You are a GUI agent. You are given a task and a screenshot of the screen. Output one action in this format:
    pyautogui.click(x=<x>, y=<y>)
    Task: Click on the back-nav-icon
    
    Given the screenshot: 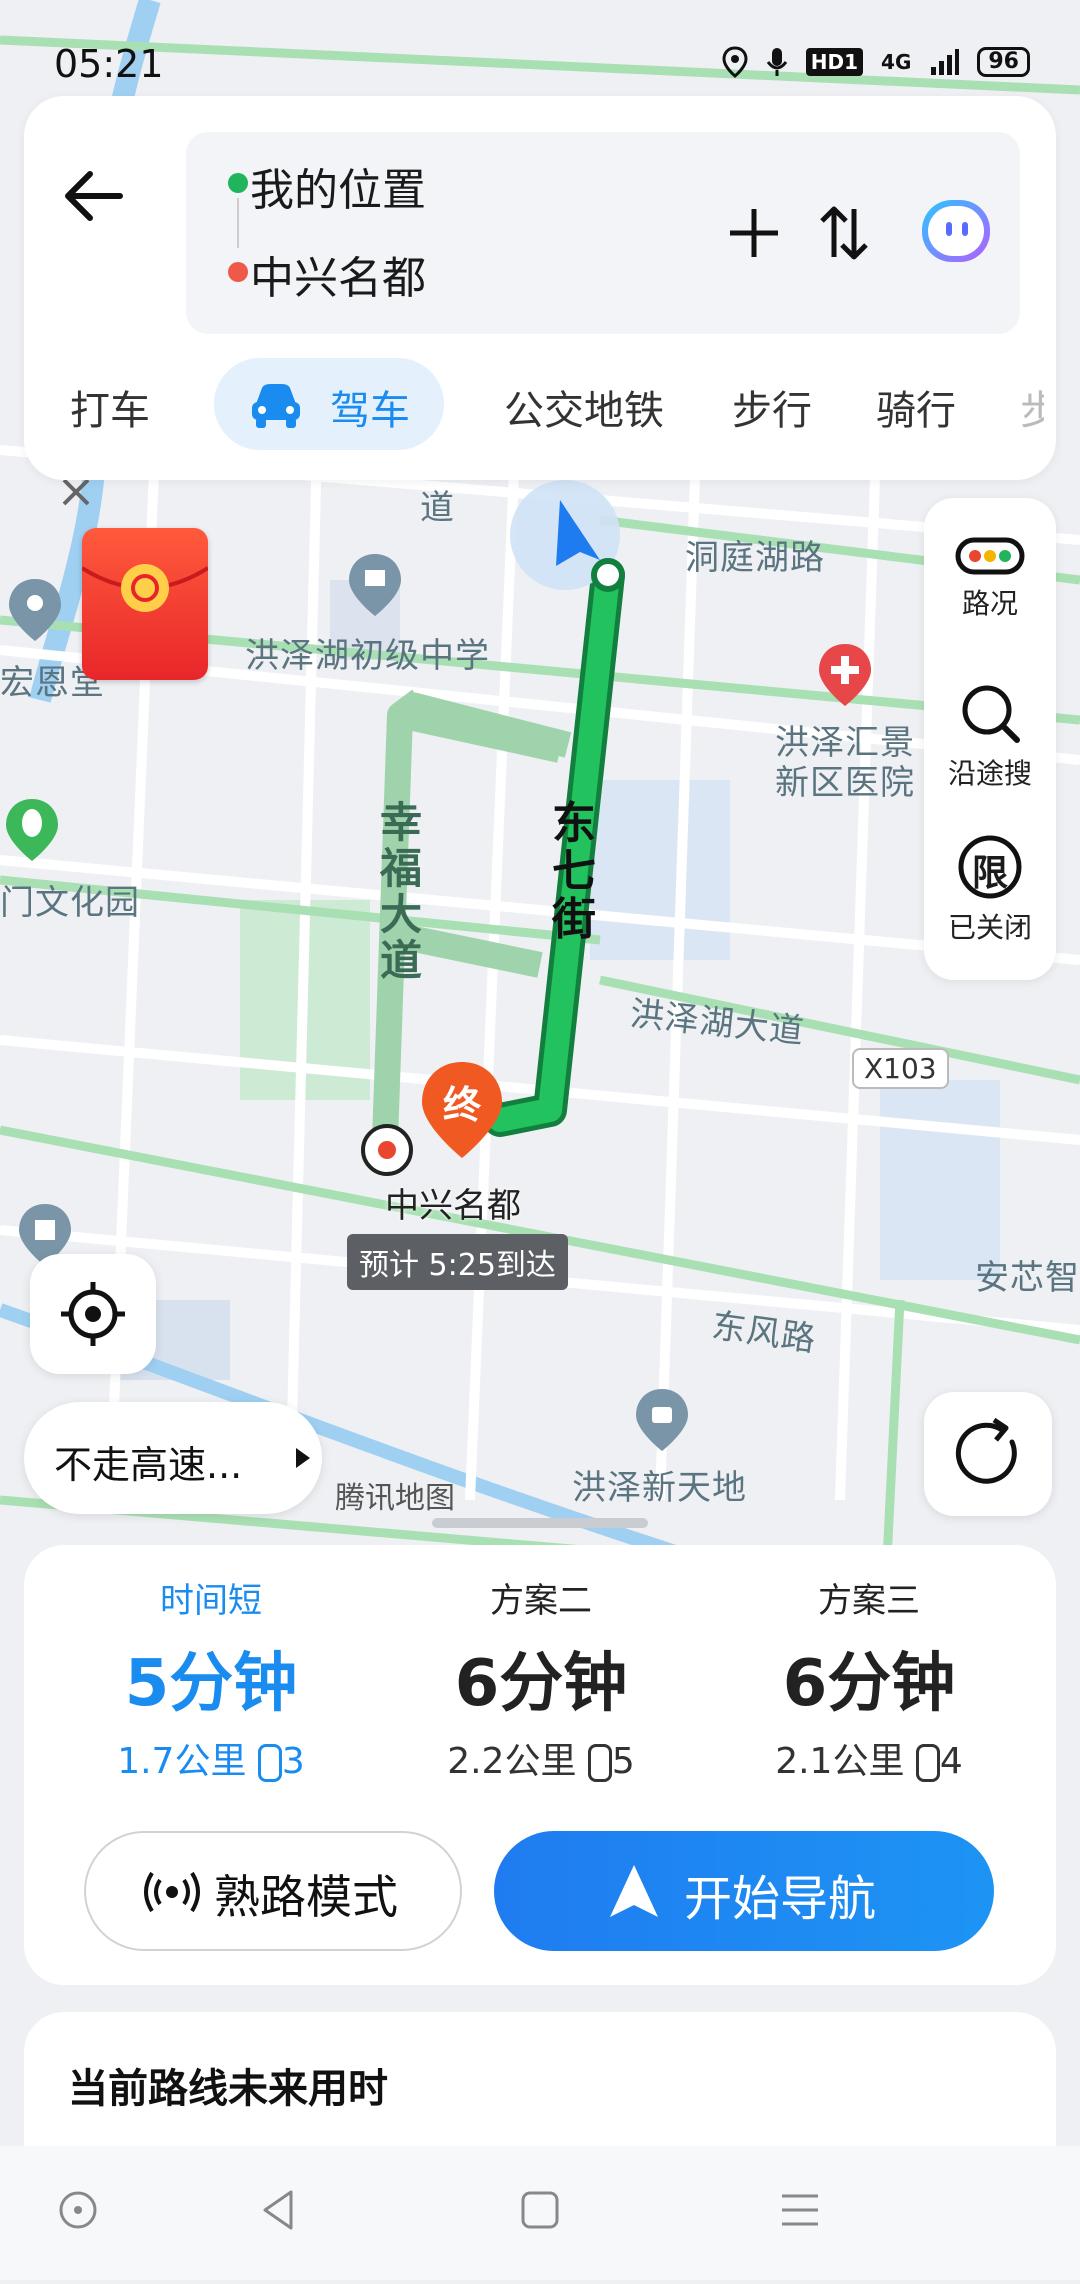 What is the action you would take?
    pyautogui.click(x=279, y=2210)
    